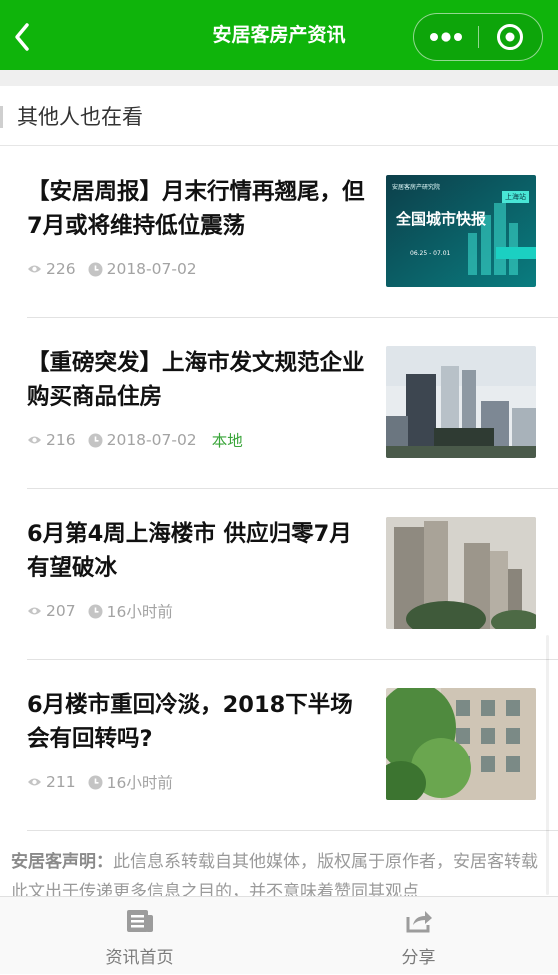 The image size is (558, 975). What do you see at coordinates (418, 936) in the screenshot?
I see `tab-share: 分享` at bounding box center [418, 936].